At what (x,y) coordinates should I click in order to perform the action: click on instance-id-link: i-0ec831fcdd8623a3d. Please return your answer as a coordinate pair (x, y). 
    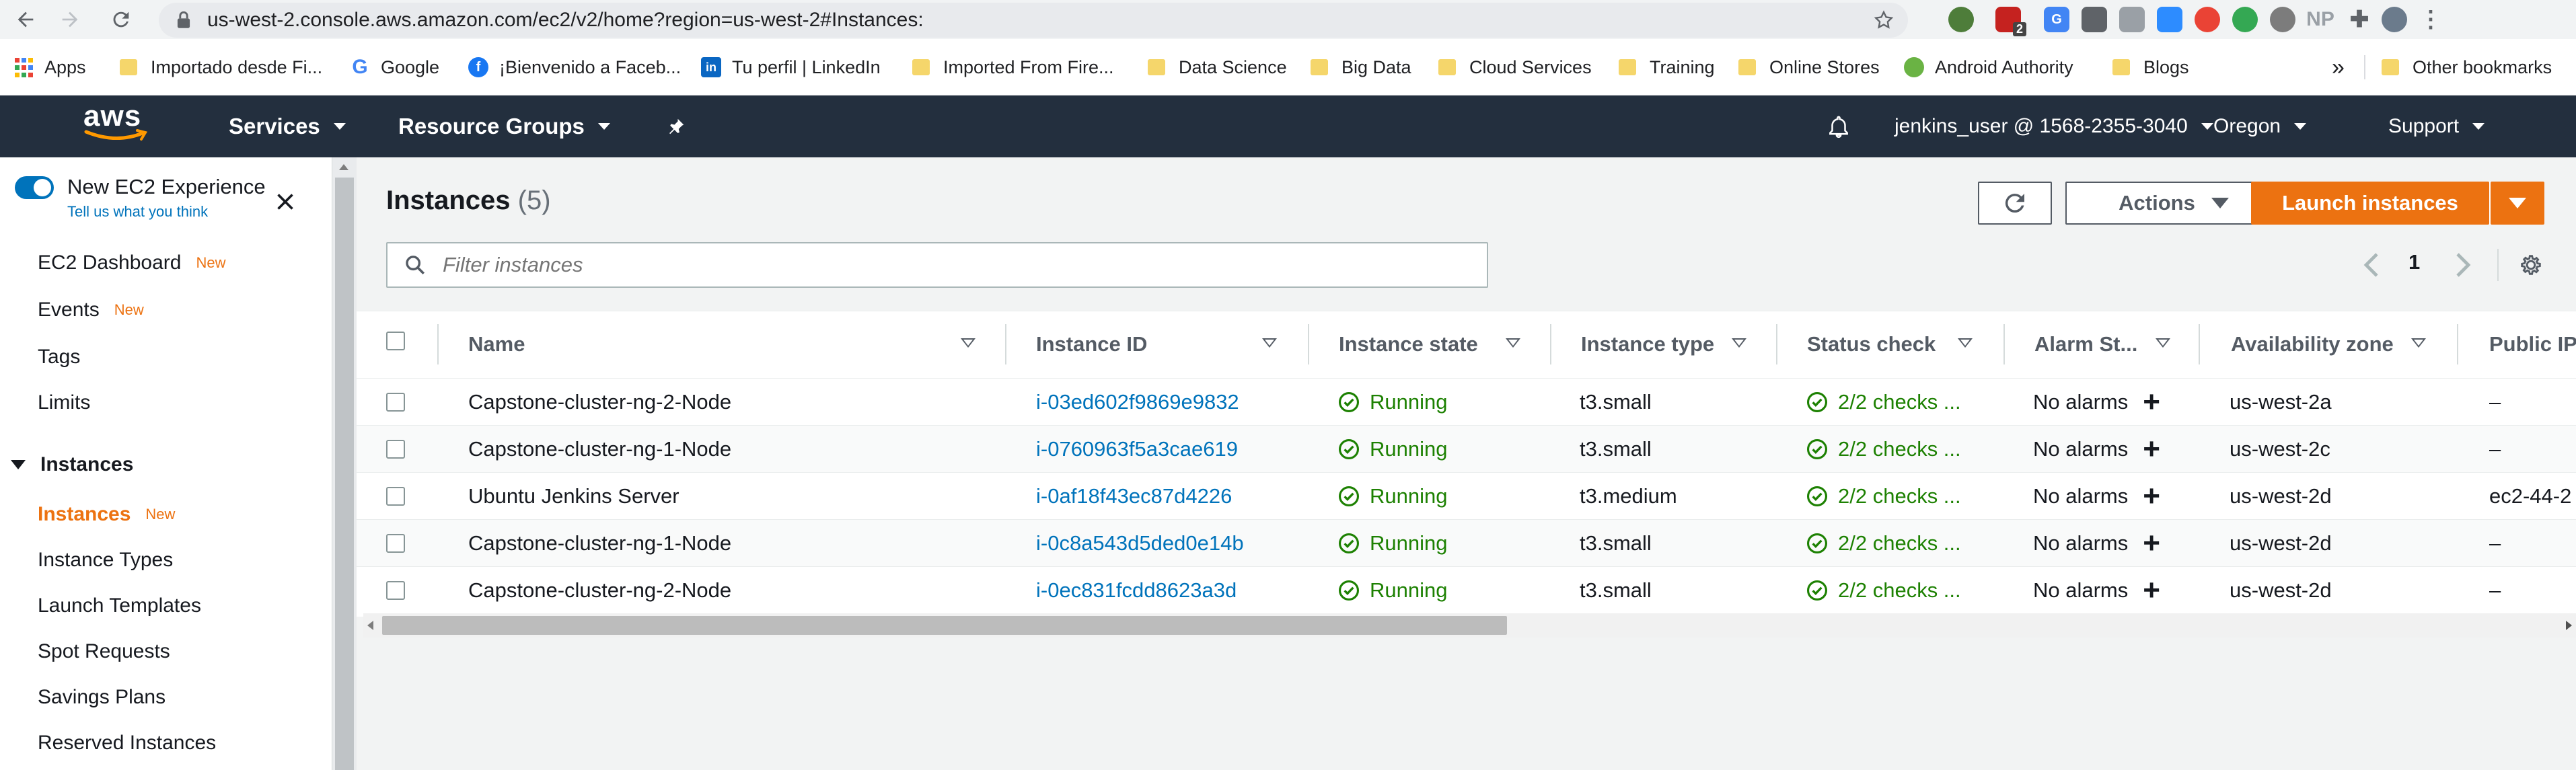
    Looking at the image, I should click on (1136, 590).